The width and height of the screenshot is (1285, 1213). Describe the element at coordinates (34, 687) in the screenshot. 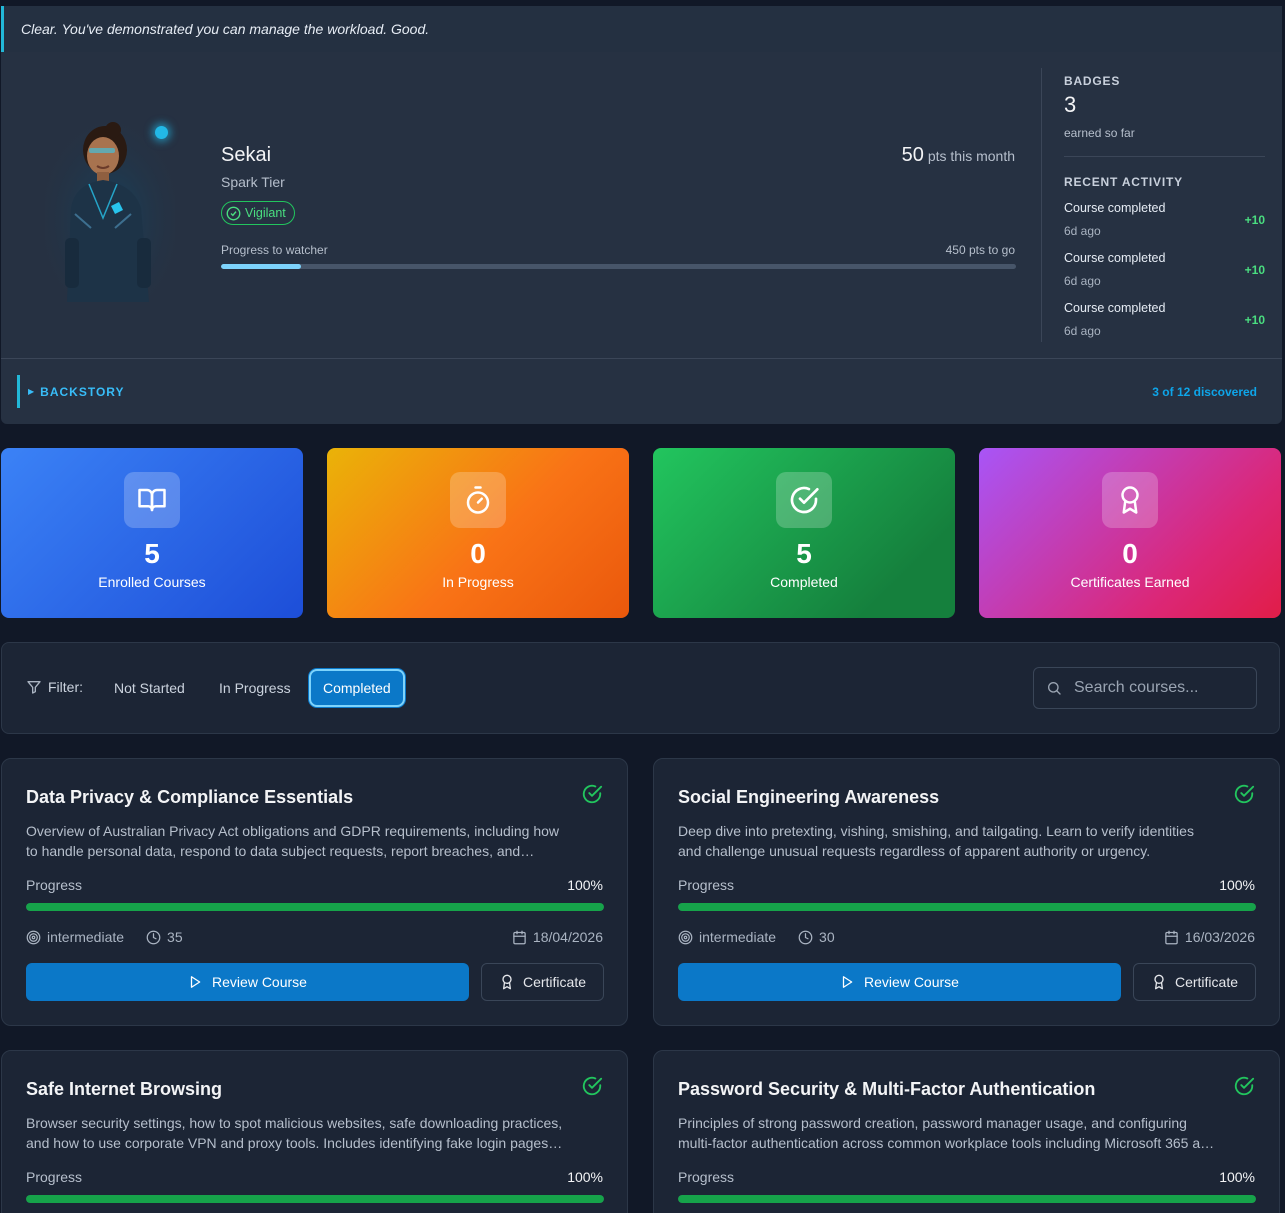

I see `filter-icon` at that location.